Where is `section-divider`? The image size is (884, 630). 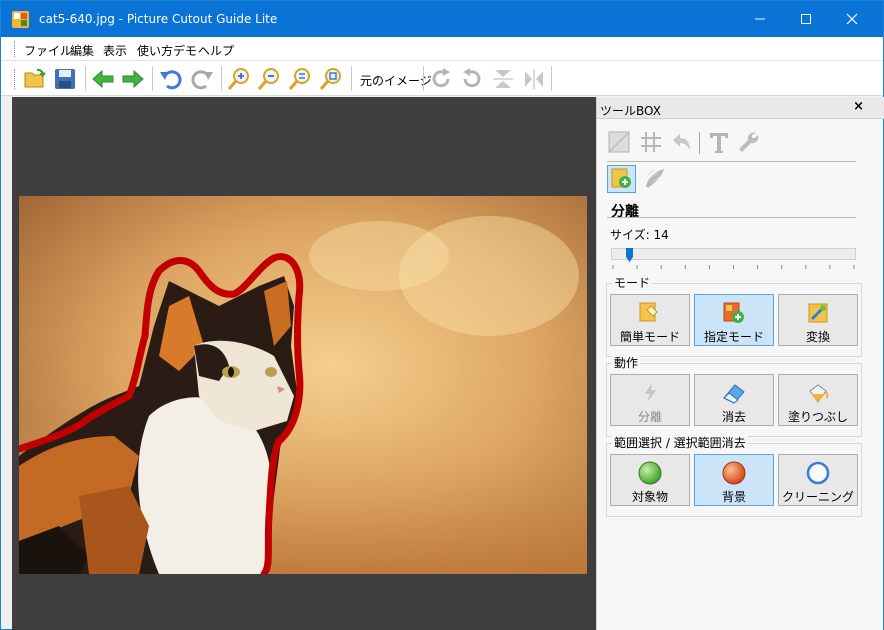 section-divider is located at coordinates (731, 217).